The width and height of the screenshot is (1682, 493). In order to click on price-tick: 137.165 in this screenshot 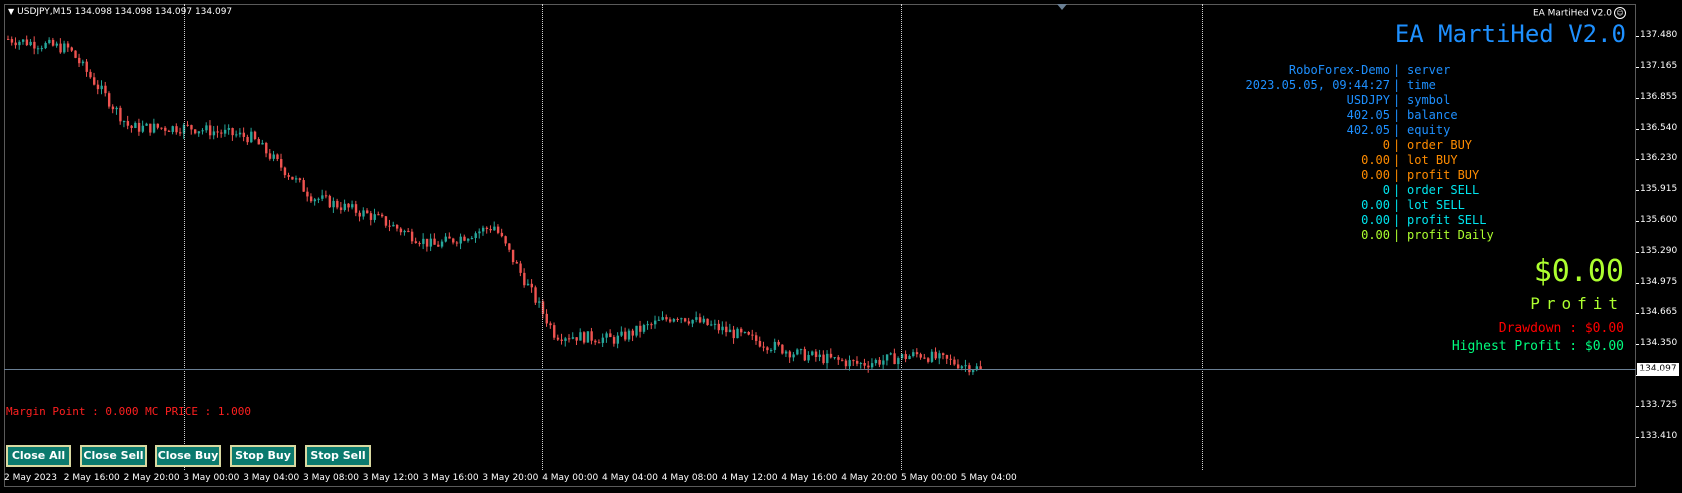, I will do `click(1656, 66)`.